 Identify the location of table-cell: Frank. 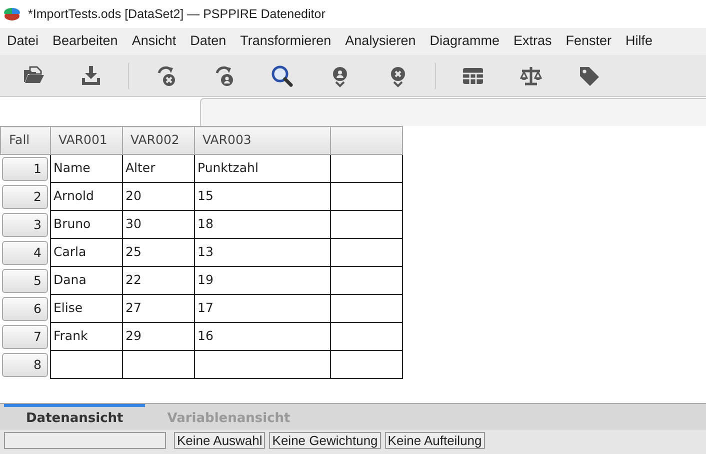
(86, 336).